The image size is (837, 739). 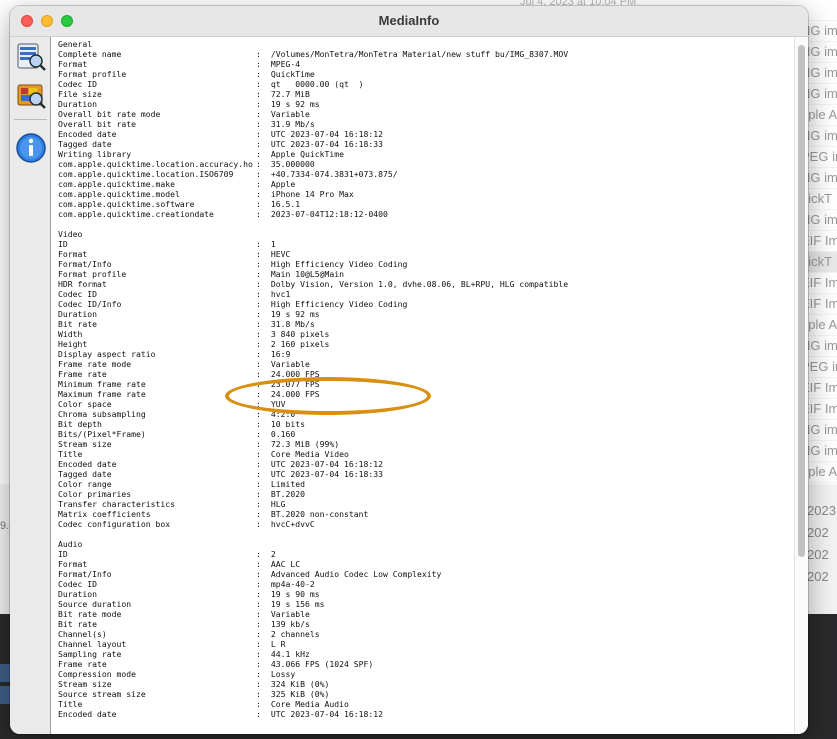 What do you see at coordinates (818, 576) in the screenshot?
I see `background-date: 202` at bounding box center [818, 576].